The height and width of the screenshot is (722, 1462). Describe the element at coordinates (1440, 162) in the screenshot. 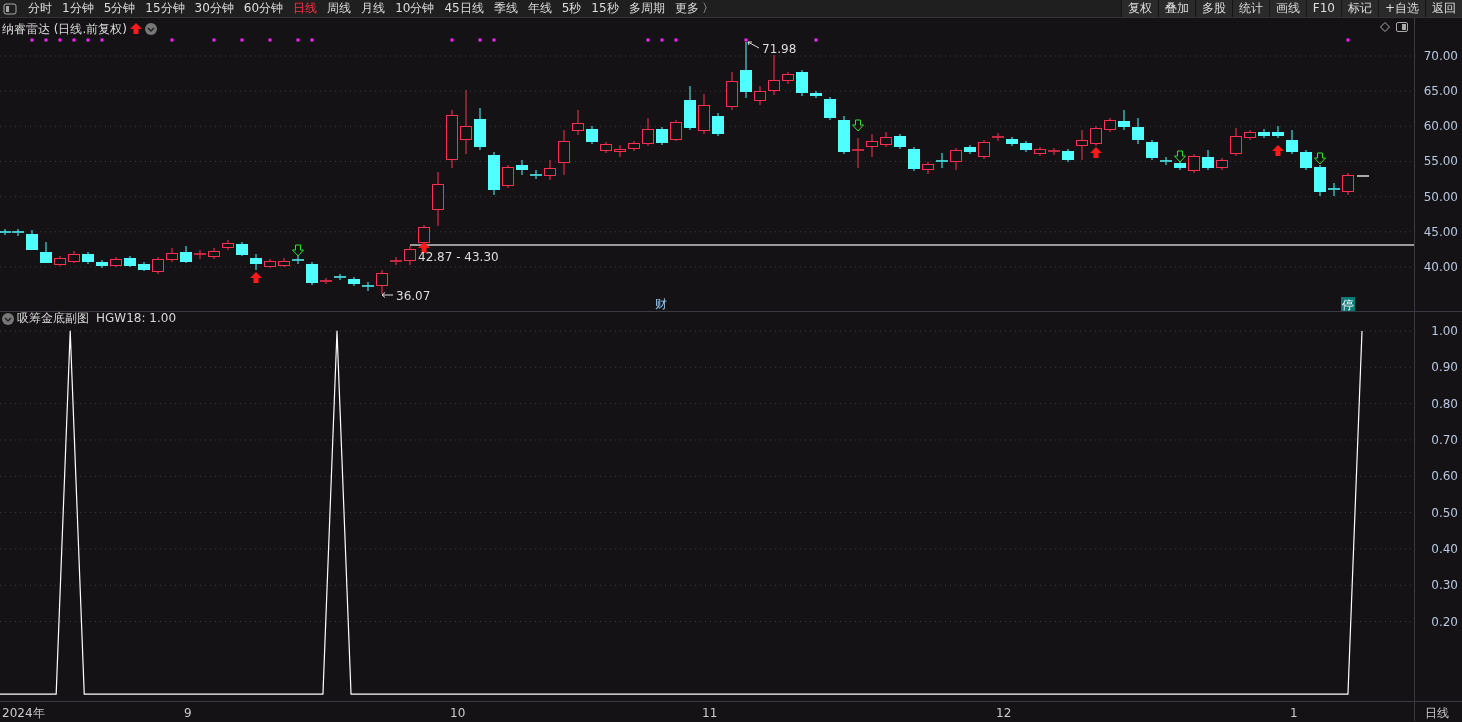

I see `price-label: 55.00` at that location.